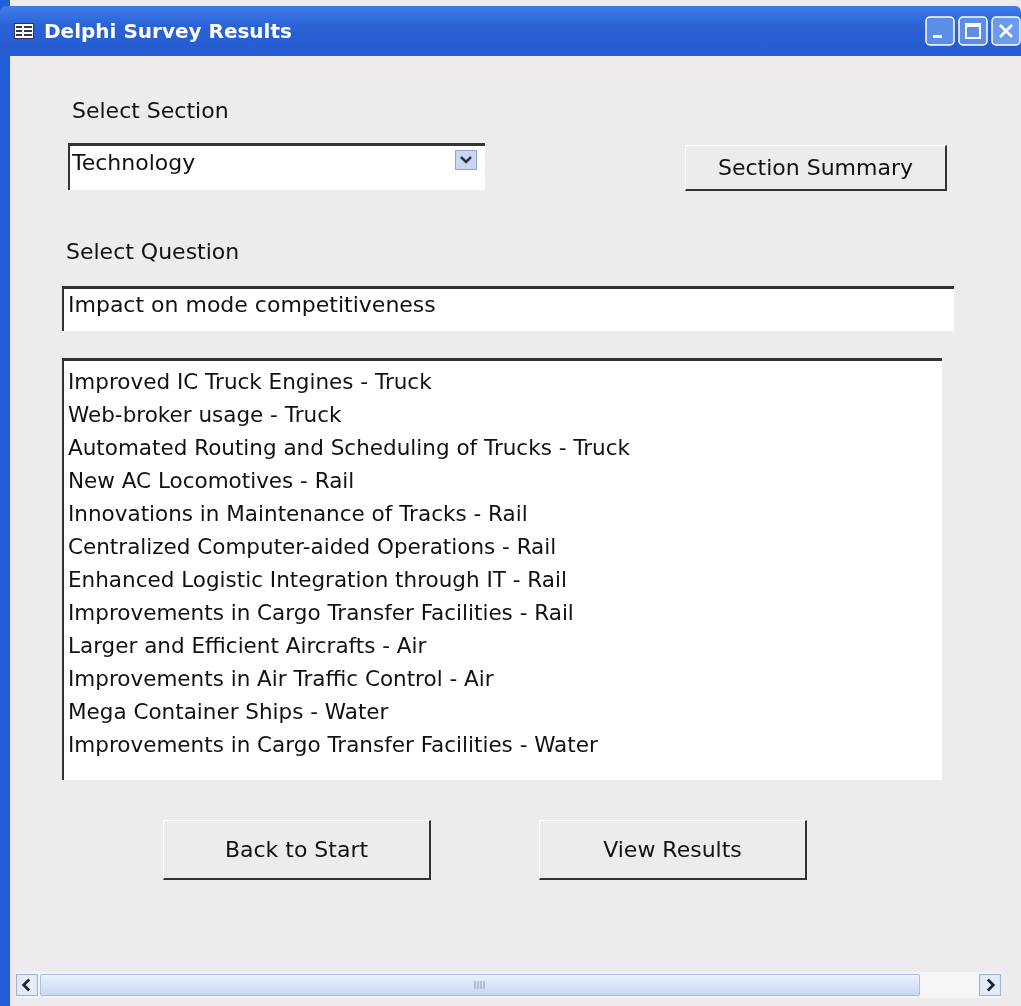 The image size is (1021, 1006). I want to click on list-item: Automated Routing and Scheduling of Trucks - Truck, so click(505, 447).